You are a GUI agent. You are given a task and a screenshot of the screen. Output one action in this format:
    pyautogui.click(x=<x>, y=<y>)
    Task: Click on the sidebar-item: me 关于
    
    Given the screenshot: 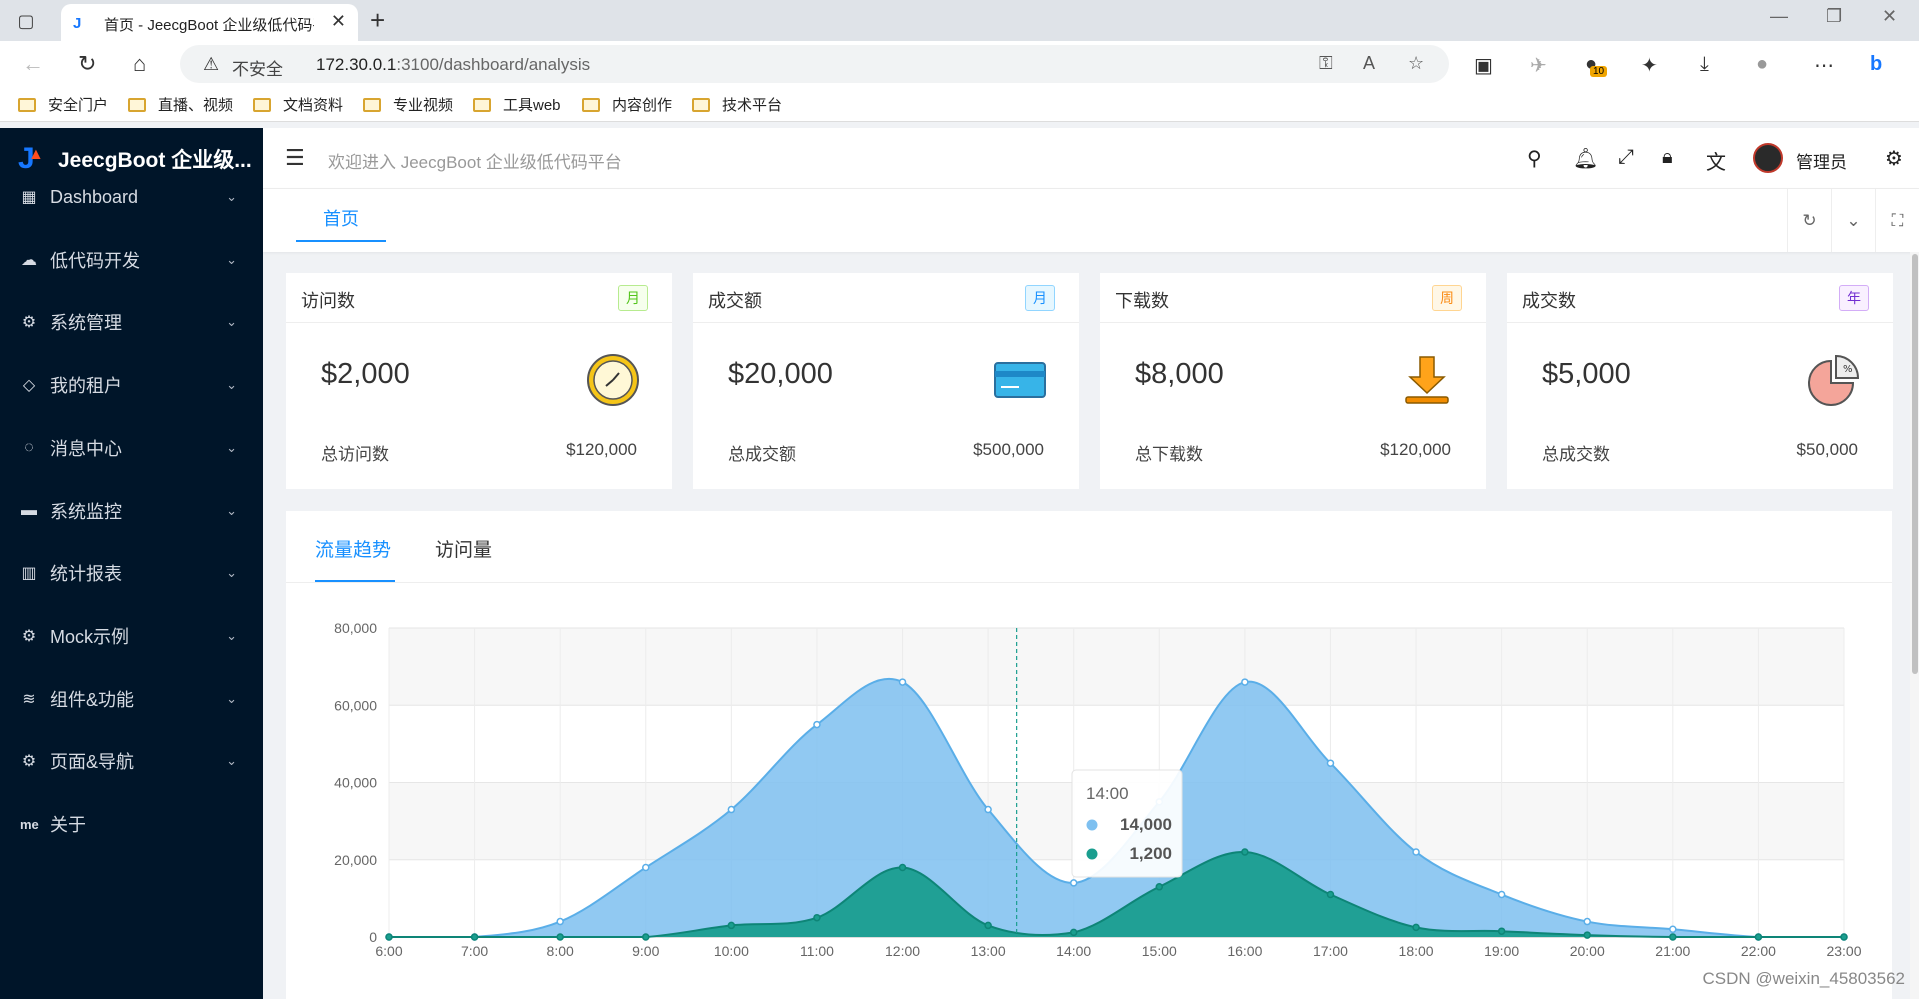 What is the action you would take?
    pyautogui.click(x=131, y=824)
    